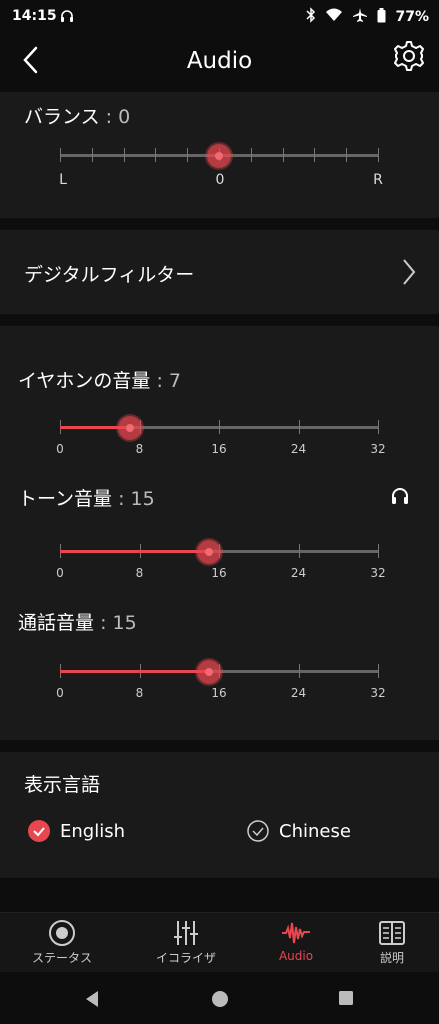 This screenshot has width=439, height=1024. I want to click on tone-volume-label-text: トーン音量, so click(65, 499).